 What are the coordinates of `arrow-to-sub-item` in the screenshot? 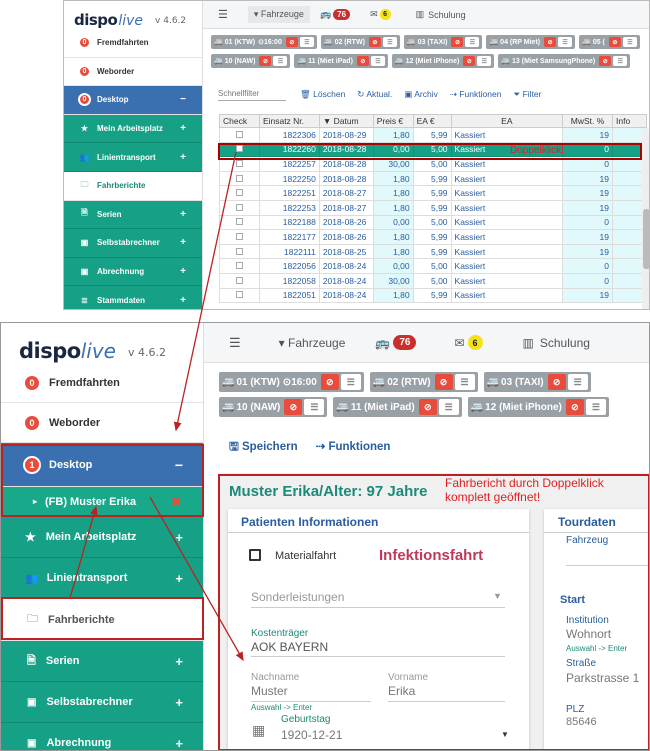 It's located at (83, 552).